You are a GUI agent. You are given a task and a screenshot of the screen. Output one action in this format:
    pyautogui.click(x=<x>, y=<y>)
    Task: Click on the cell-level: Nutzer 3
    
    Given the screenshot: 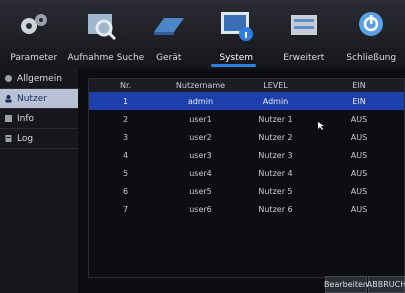 What is the action you would take?
    pyautogui.click(x=275, y=155)
    